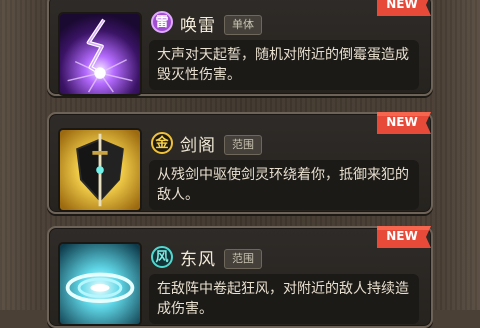 Image resolution: width=480 pixels, height=328 pixels. I want to click on whirlwind-skill-icon, so click(100, 284).